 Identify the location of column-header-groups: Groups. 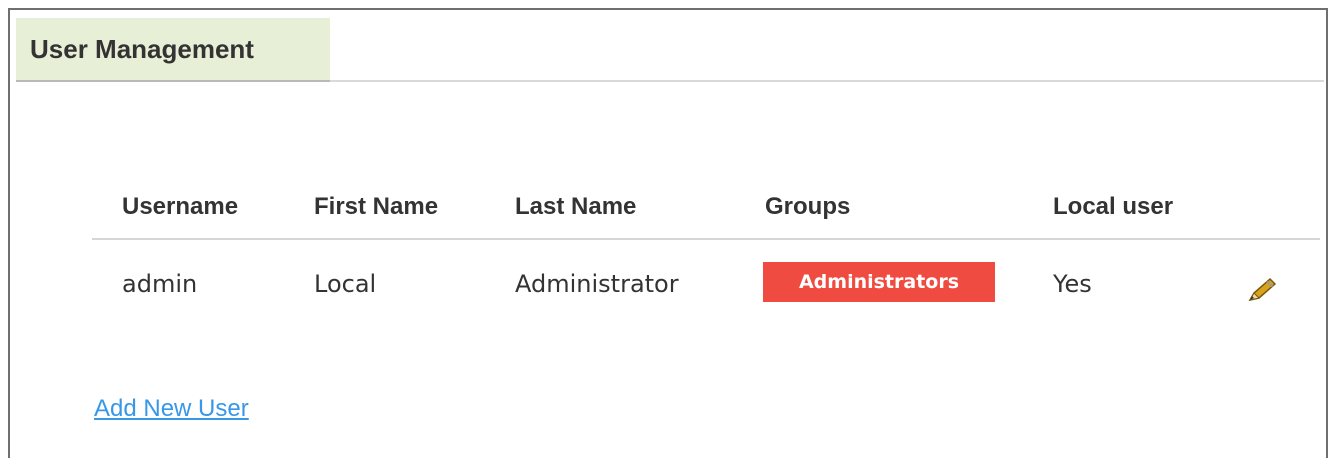
(808, 206).